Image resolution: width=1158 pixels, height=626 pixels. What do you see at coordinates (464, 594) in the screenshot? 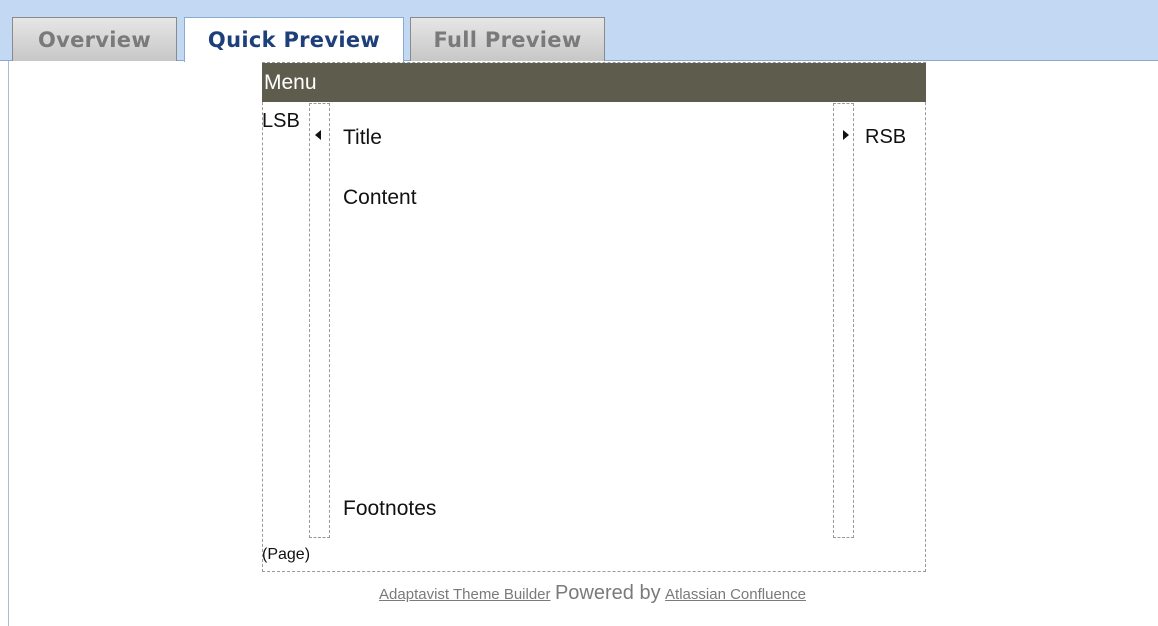
I see `adaptavist-theme-builder-link: Adaptavist Theme Builder` at bounding box center [464, 594].